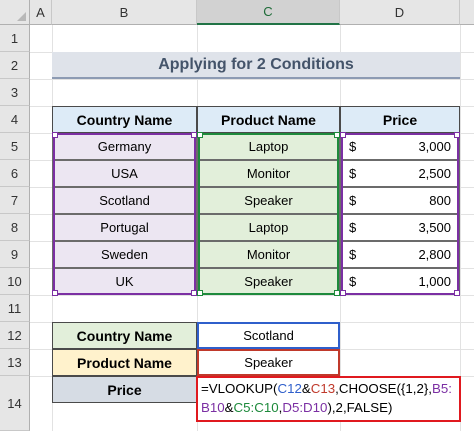 The height and width of the screenshot is (431, 474). What do you see at coordinates (15, 173) in the screenshot?
I see `row-header-6: 6` at bounding box center [15, 173].